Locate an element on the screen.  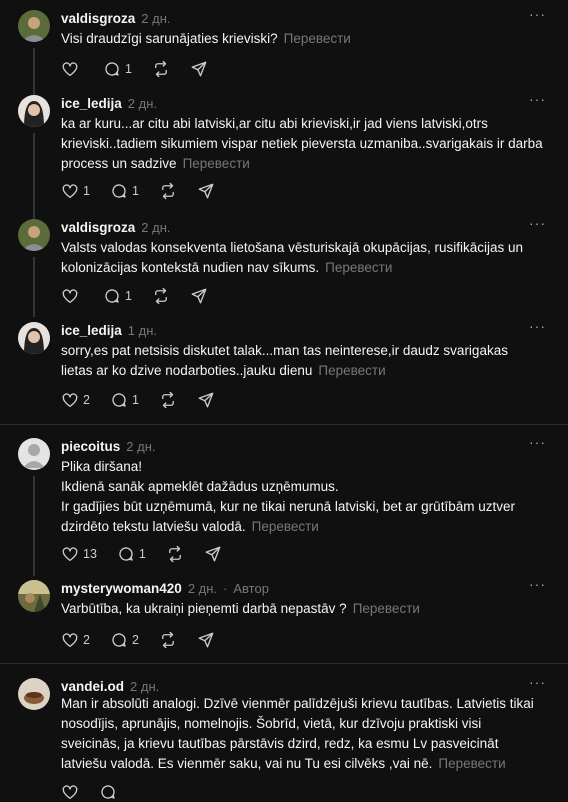
post-actions is located at coordinates (99, 792).